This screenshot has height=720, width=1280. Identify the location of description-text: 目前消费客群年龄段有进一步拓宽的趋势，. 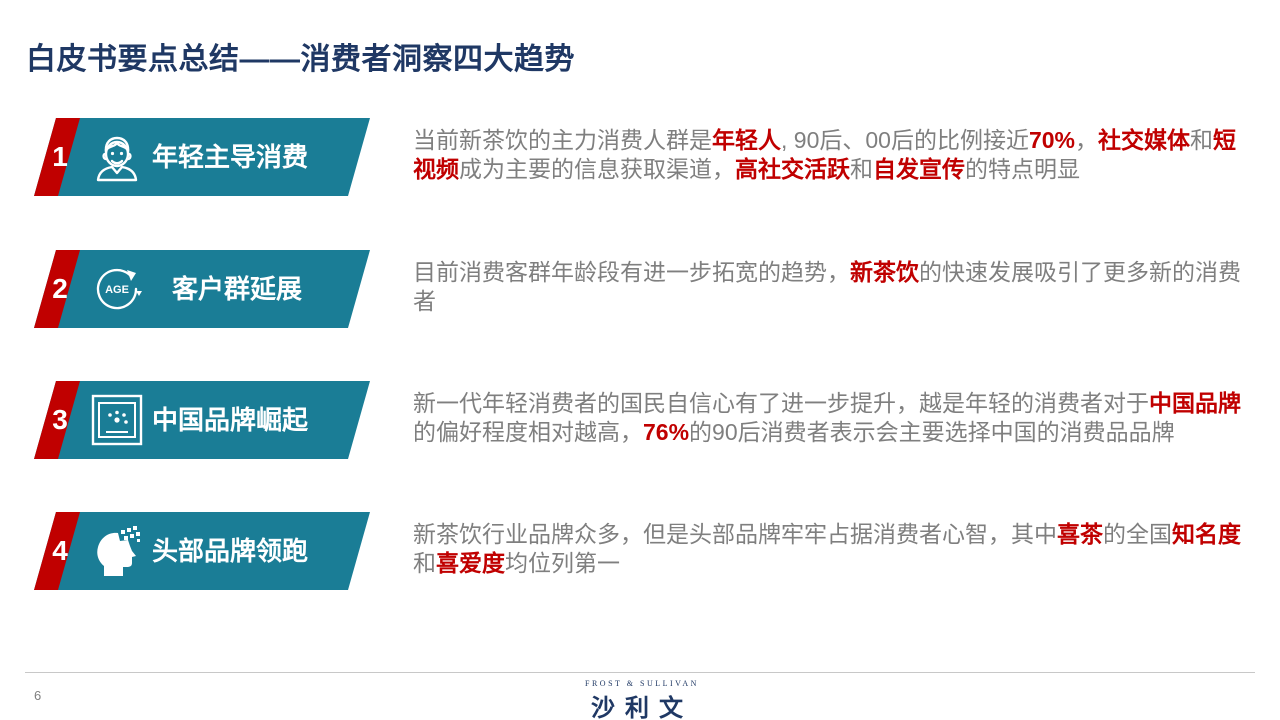
(631, 272).